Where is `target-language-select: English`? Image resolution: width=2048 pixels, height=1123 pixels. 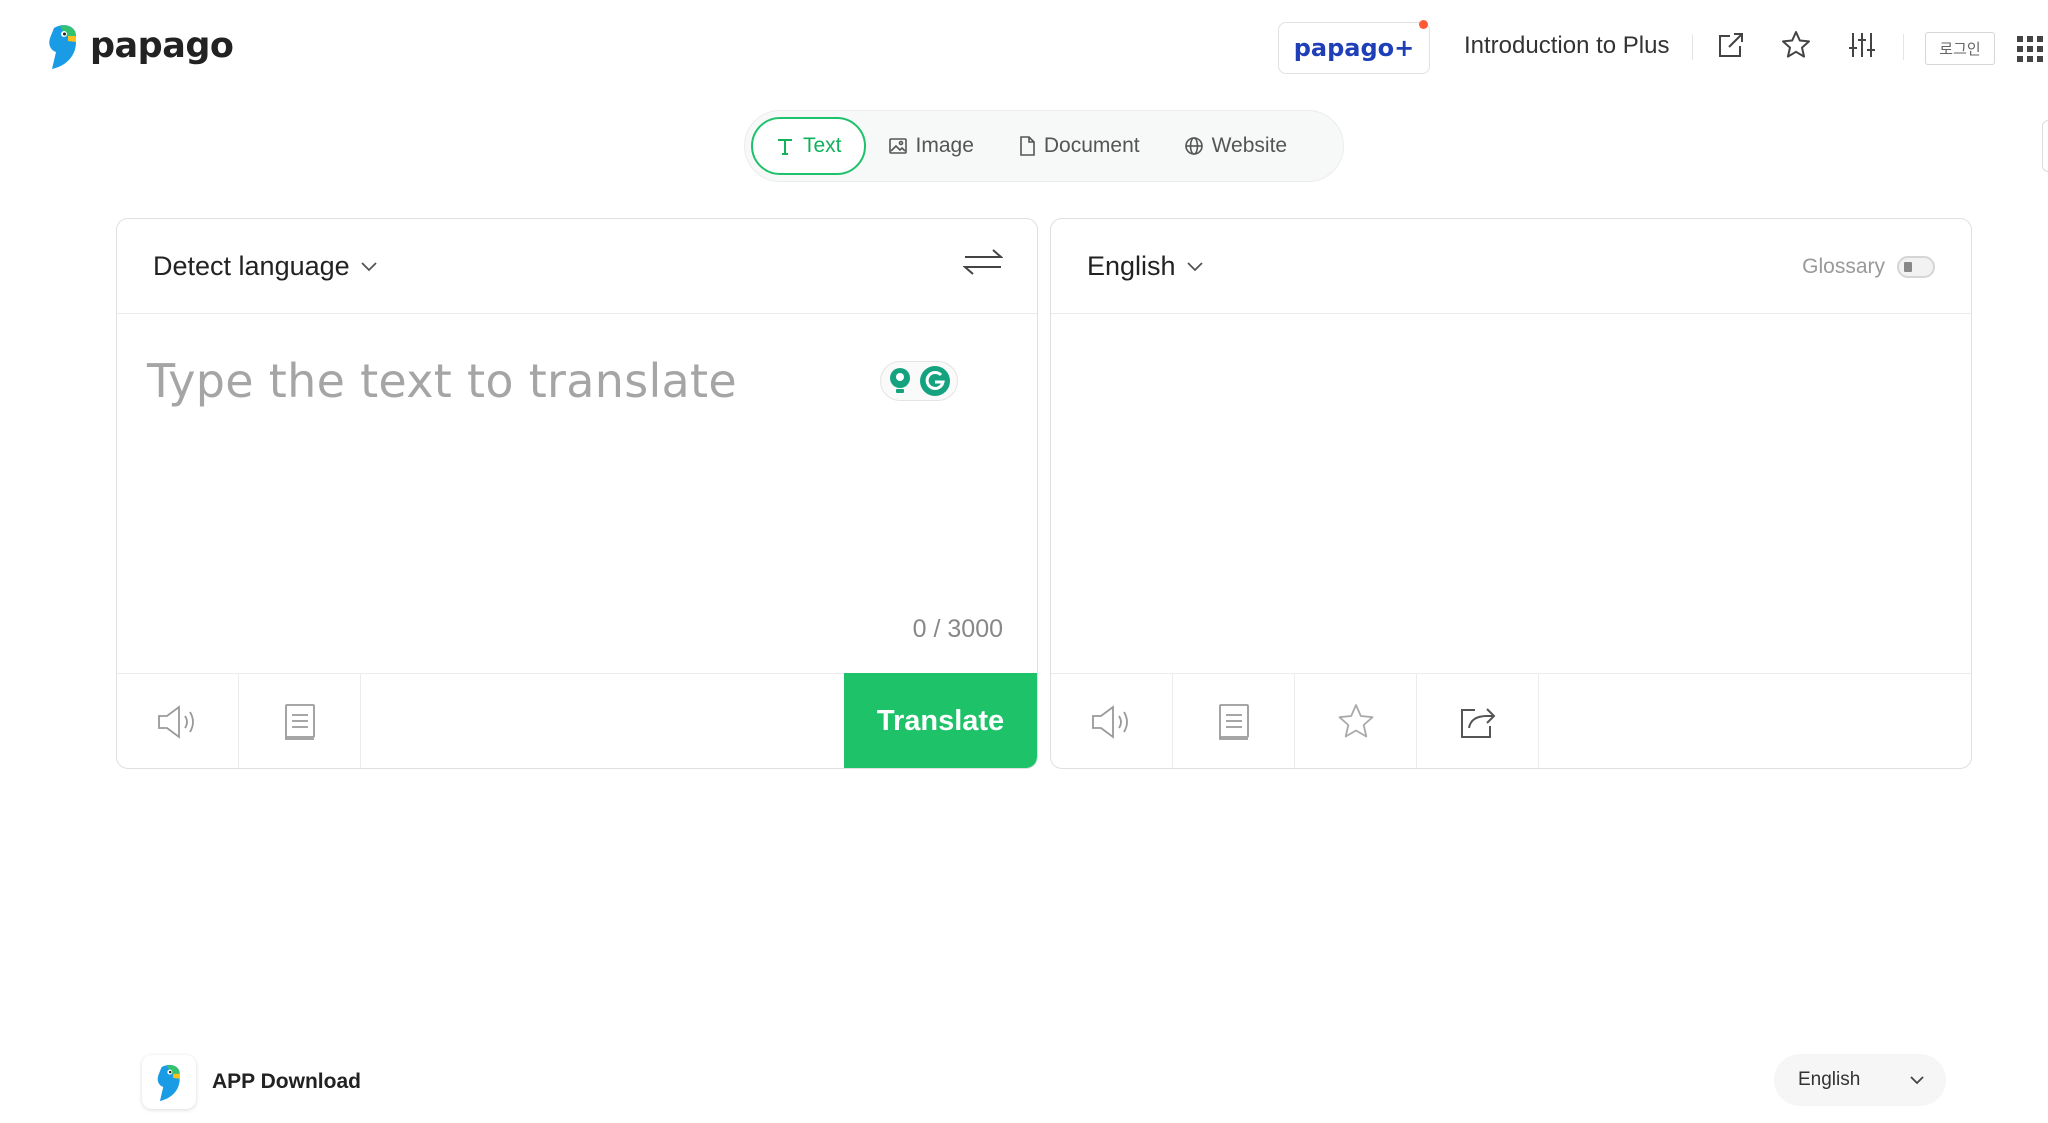 target-language-select: English is located at coordinates (1145, 266).